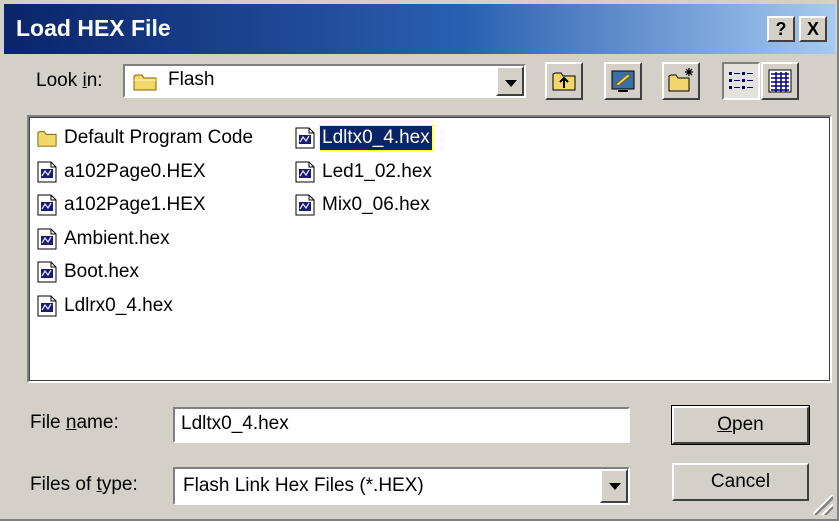 The image size is (839, 521). Describe the element at coordinates (614, 486) in the screenshot. I see `files-of-type-dropdown-button` at that location.